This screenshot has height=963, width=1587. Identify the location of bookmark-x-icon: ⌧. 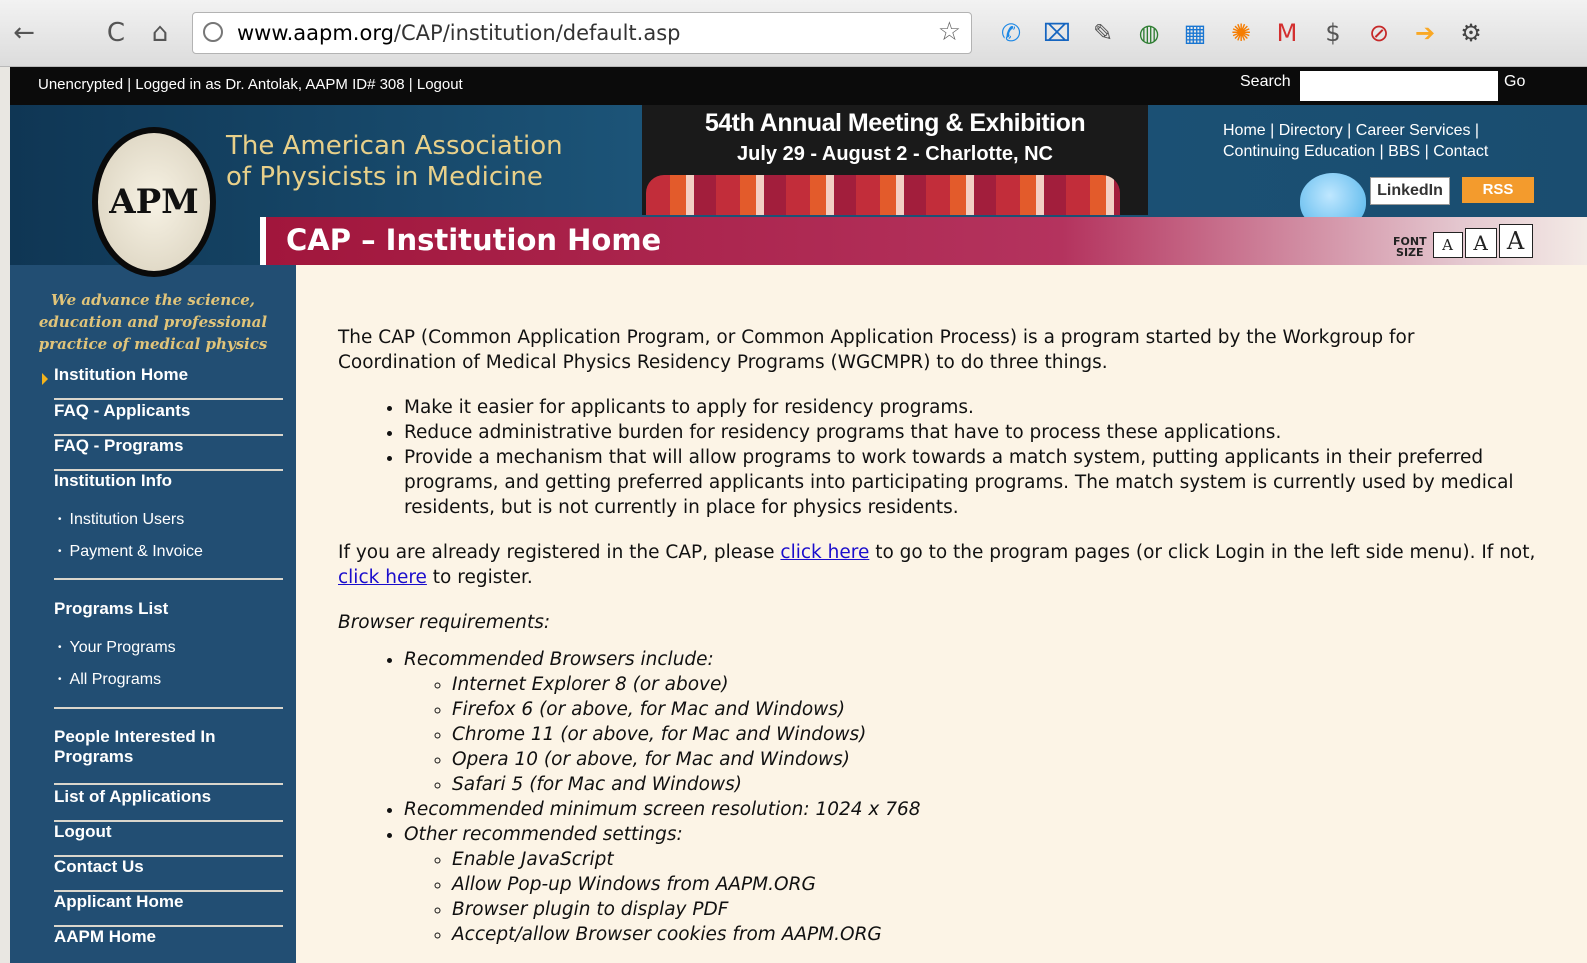
(1057, 33).